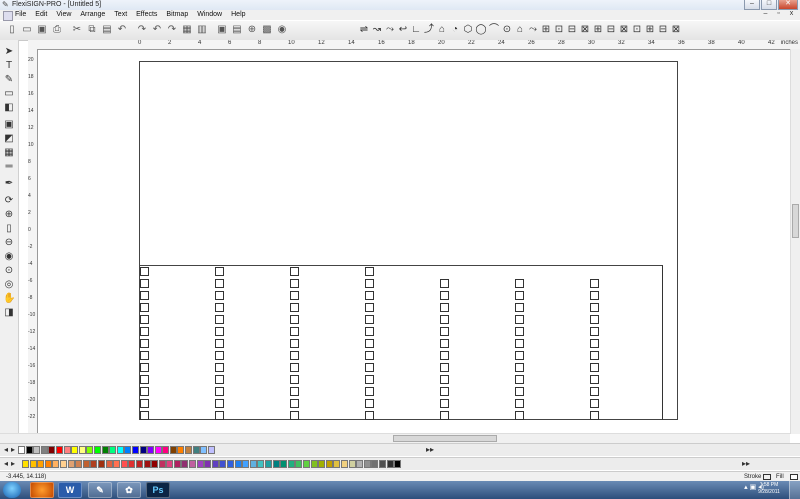 Image resolution: width=800 pixels, height=499 pixels. Describe the element at coordinates (395, 438) in the screenshot. I see `horizontal-scrollbar` at that location.